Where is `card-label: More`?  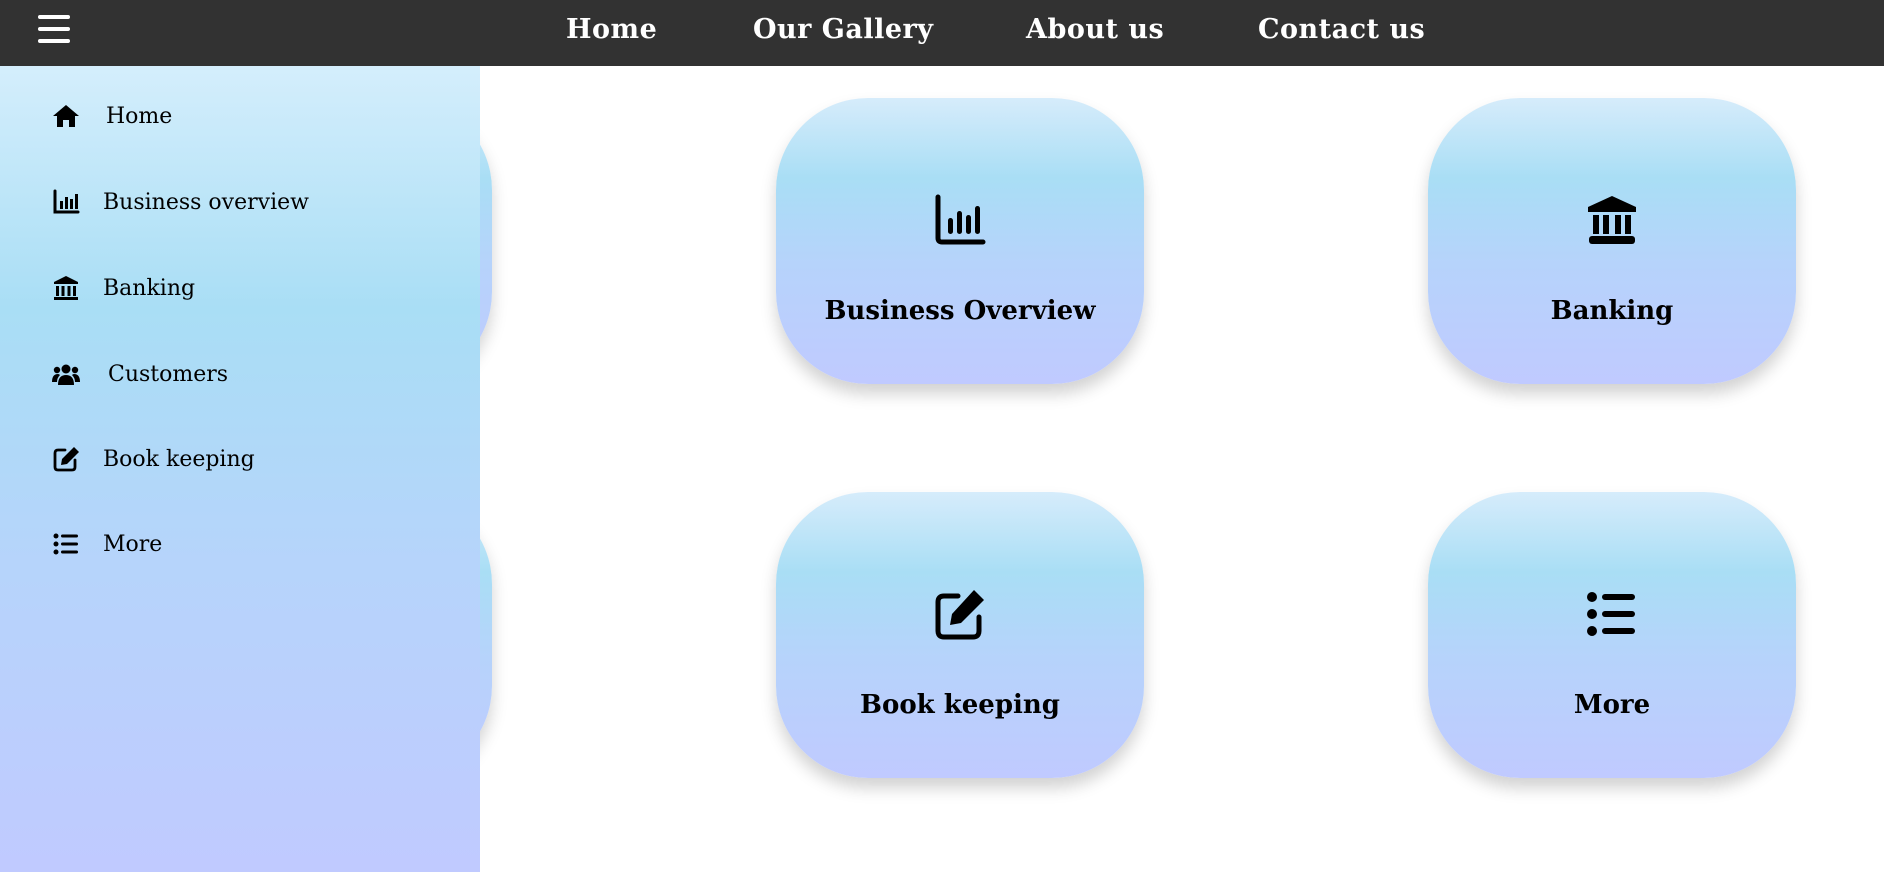
card-label: More is located at coordinates (1612, 705).